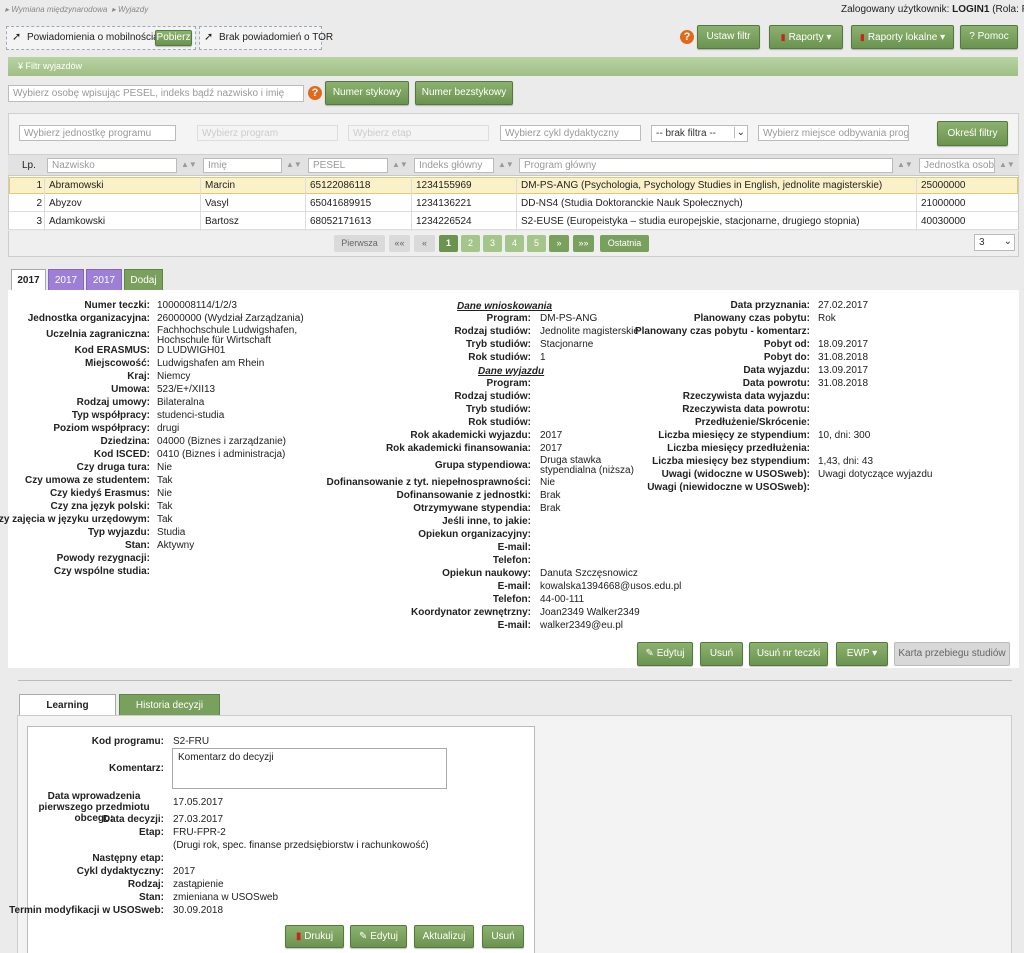 The height and width of the screenshot is (953, 1024). What do you see at coordinates (444, 936) in the screenshot?
I see `update-button: Aktualizuj` at bounding box center [444, 936].